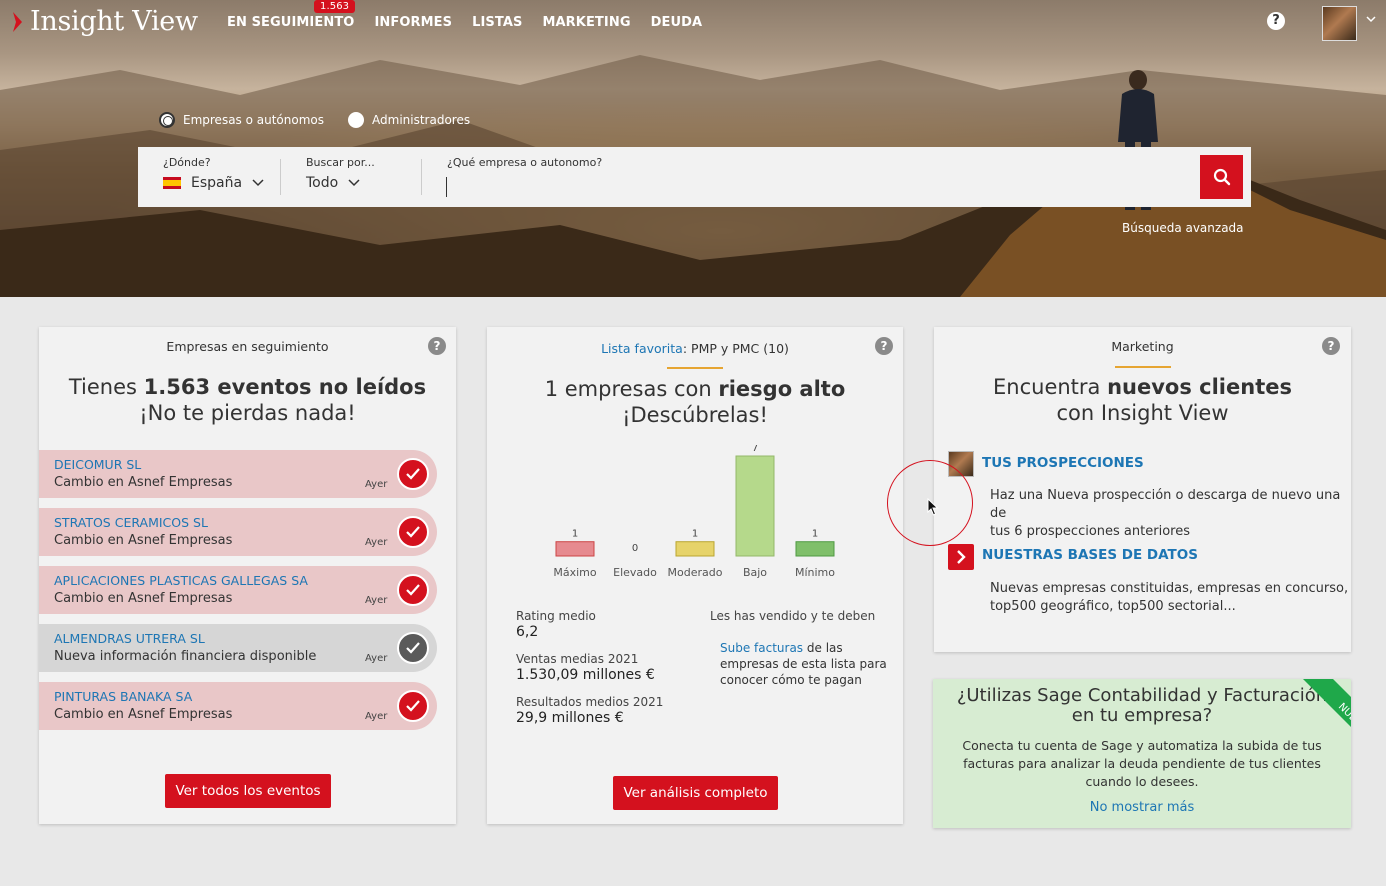 This screenshot has width=1386, height=886. I want to click on query-field-label-wrap: ¿Qué empresa o autonomo?, so click(524, 162).